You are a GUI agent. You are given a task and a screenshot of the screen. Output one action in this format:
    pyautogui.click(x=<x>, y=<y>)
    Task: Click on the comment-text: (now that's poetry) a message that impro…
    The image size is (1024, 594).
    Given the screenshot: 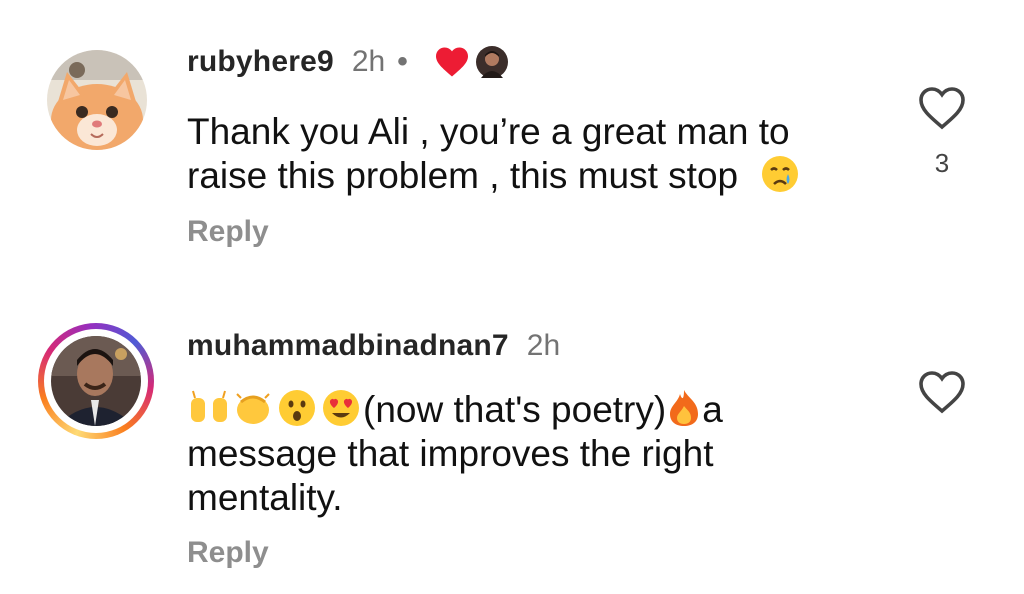 What is the action you would take?
    pyautogui.click(x=512, y=454)
    